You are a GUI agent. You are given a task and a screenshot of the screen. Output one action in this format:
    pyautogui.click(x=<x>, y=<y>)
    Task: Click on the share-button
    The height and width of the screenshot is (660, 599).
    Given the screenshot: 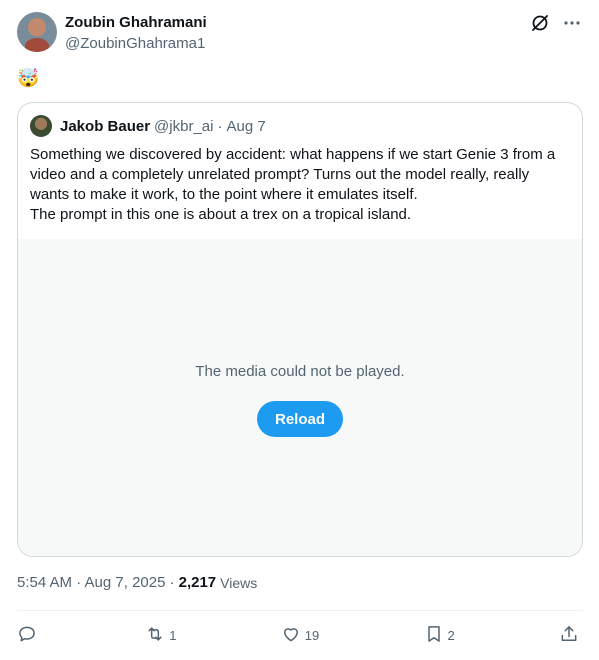 What is the action you would take?
    pyautogui.click(x=571, y=635)
    